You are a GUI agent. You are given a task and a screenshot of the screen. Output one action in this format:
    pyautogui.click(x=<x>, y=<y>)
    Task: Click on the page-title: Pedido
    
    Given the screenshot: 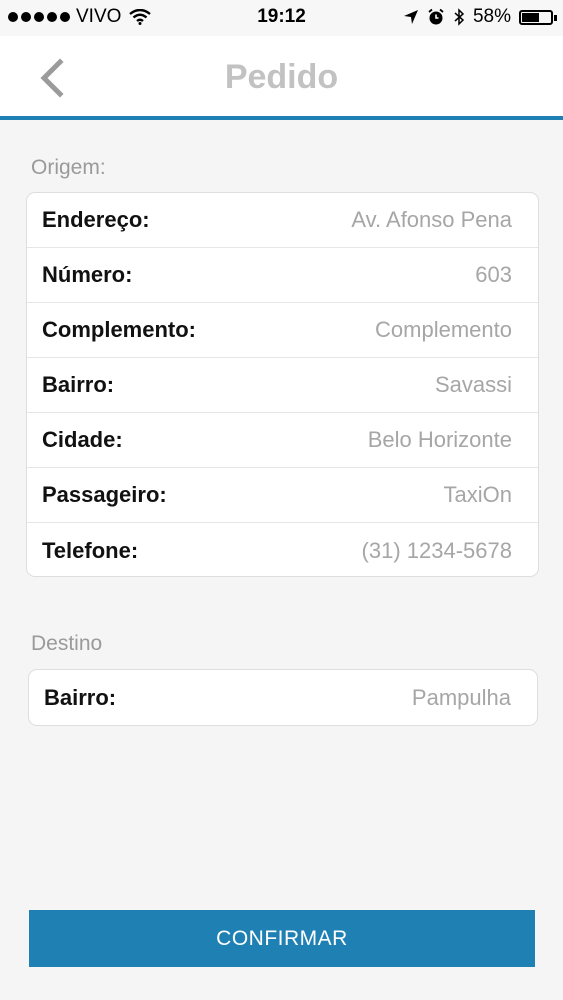 What is the action you would take?
    pyautogui.click(x=281, y=77)
    